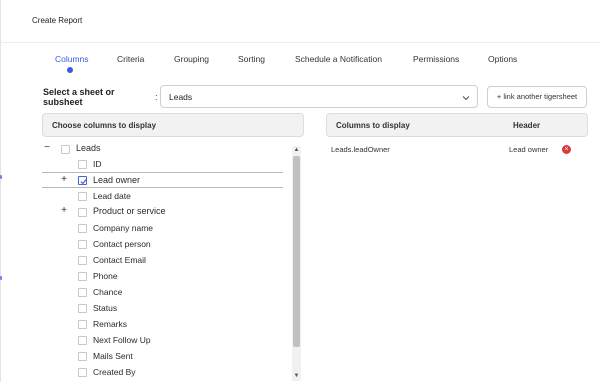  I want to click on column-item-contact-email: Contact Email, so click(119, 262).